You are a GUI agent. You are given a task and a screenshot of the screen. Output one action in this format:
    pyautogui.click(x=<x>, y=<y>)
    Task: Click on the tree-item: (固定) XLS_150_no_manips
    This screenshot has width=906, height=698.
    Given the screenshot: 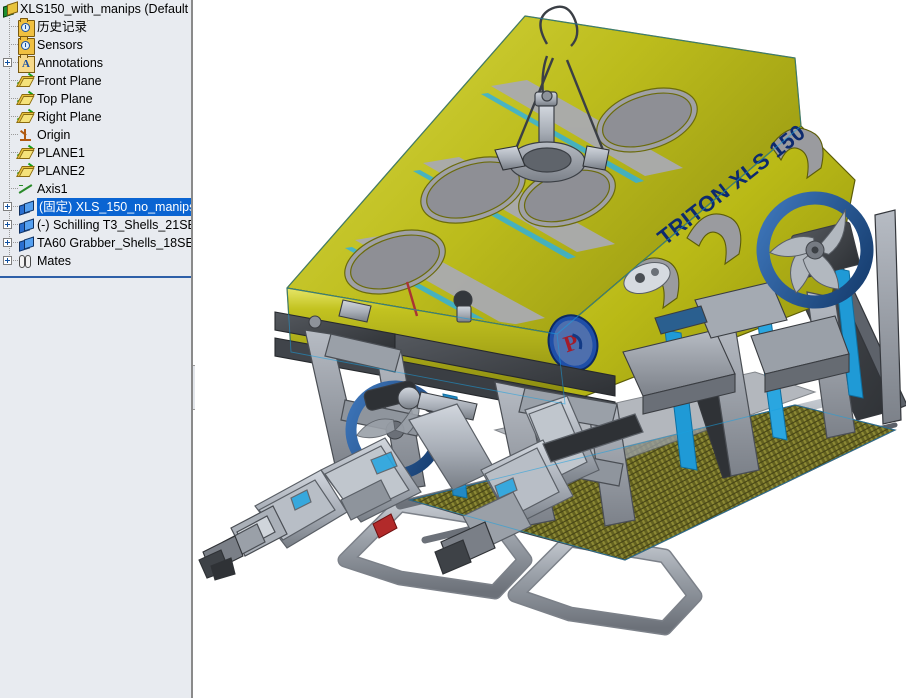 What is the action you would take?
    pyautogui.click(x=95, y=207)
    